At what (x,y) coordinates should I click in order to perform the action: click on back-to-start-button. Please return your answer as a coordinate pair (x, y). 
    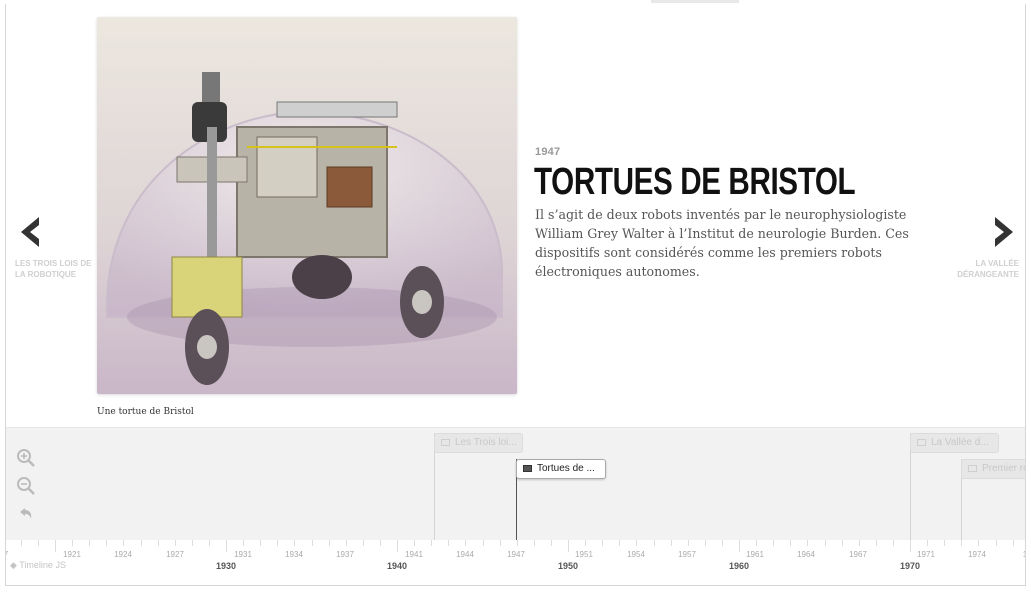
    Looking at the image, I should click on (26, 514).